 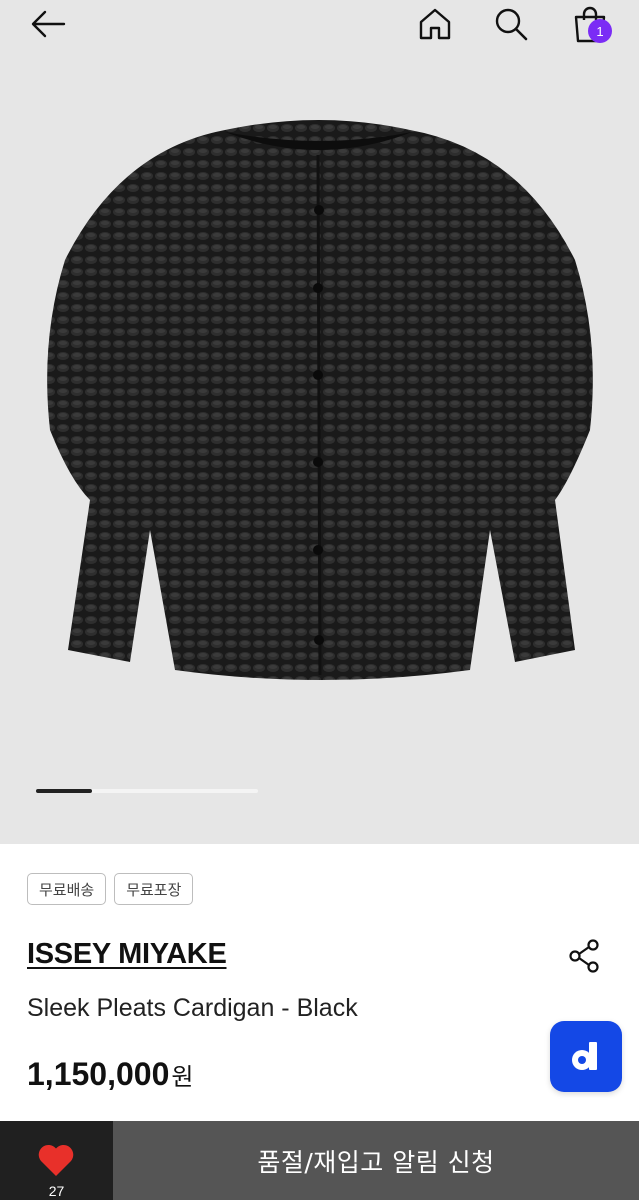 I want to click on search-button, so click(x=511, y=24).